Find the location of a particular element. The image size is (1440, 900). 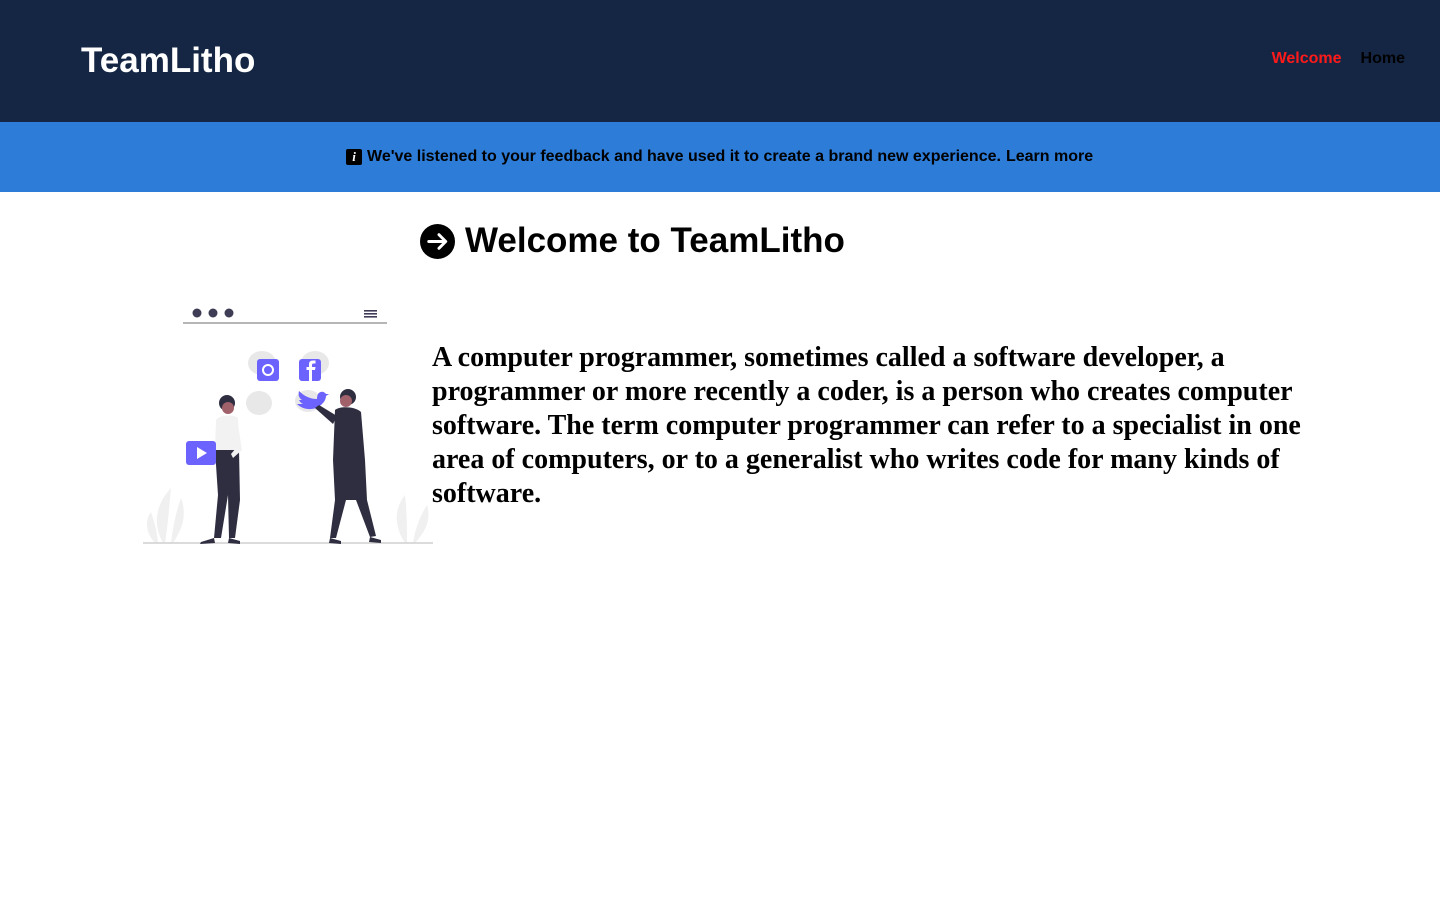

top-header: TeamLitho Welcome Home is located at coordinates (720, 61).